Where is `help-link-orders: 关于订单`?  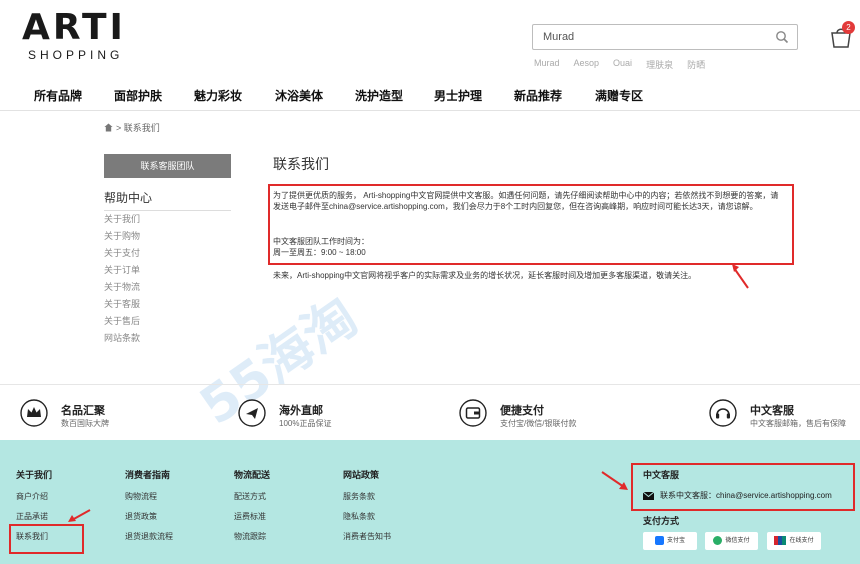
help-link-orders: 关于订单 is located at coordinates (122, 271).